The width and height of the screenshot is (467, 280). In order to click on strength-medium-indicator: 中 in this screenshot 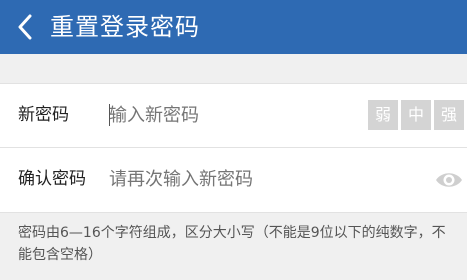, I will do `click(416, 115)`.